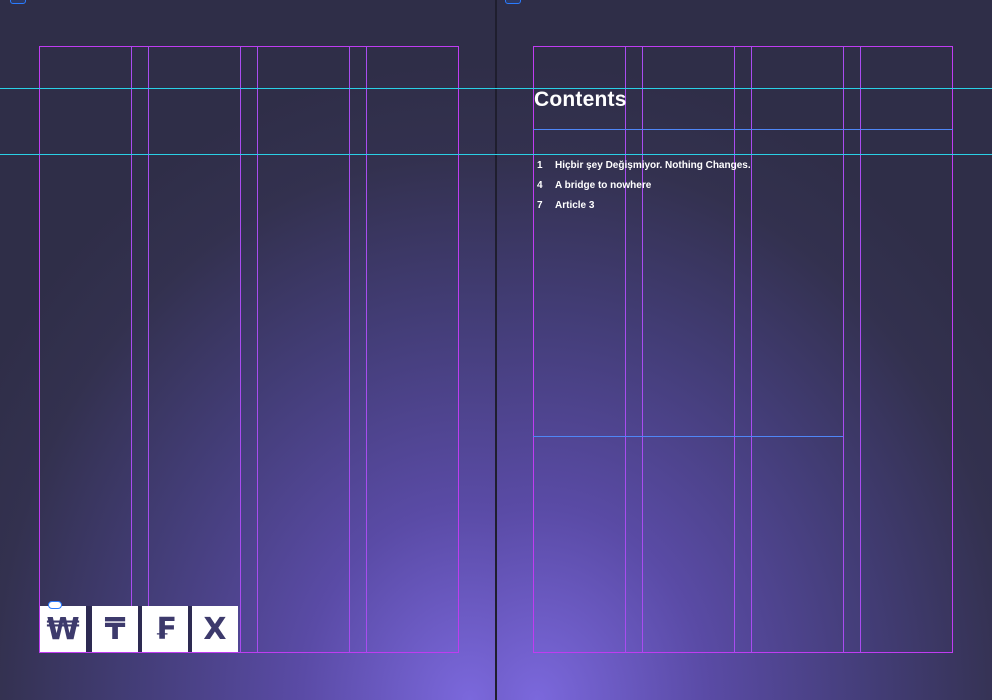 The width and height of the screenshot is (992, 700). Describe the element at coordinates (575, 205) in the screenshot. I see `toc-title: Article 3` at that location.